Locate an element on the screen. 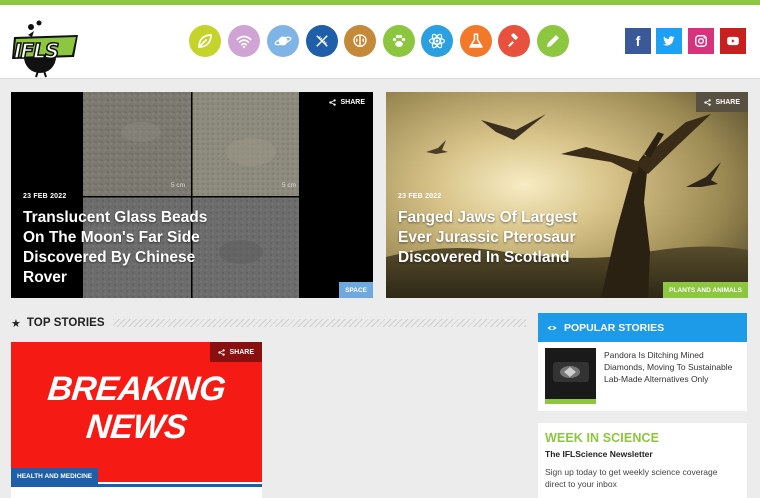 The image size is (760, 498). twitter-icon is located at coordinates (669, 41).